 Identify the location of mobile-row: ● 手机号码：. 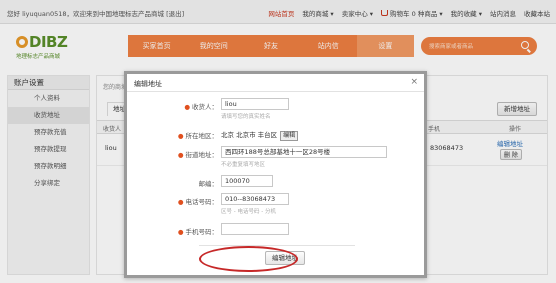
(275, 230).